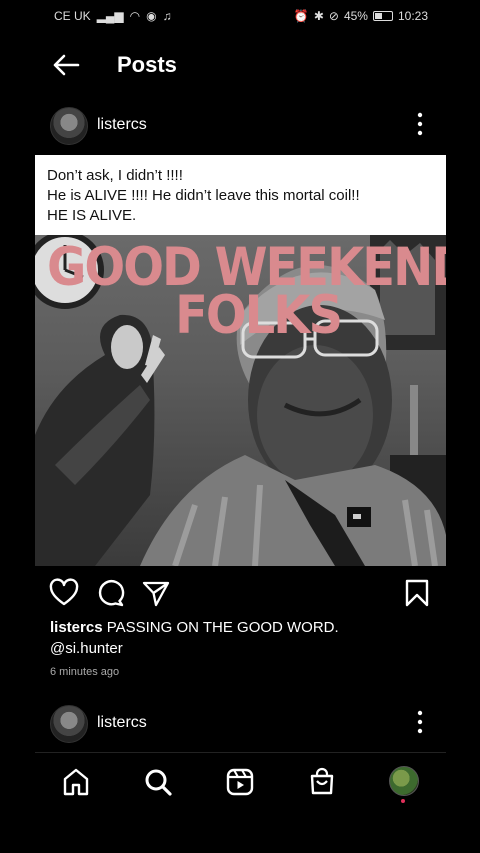  I want to click on search-icon, so click(158, 782).